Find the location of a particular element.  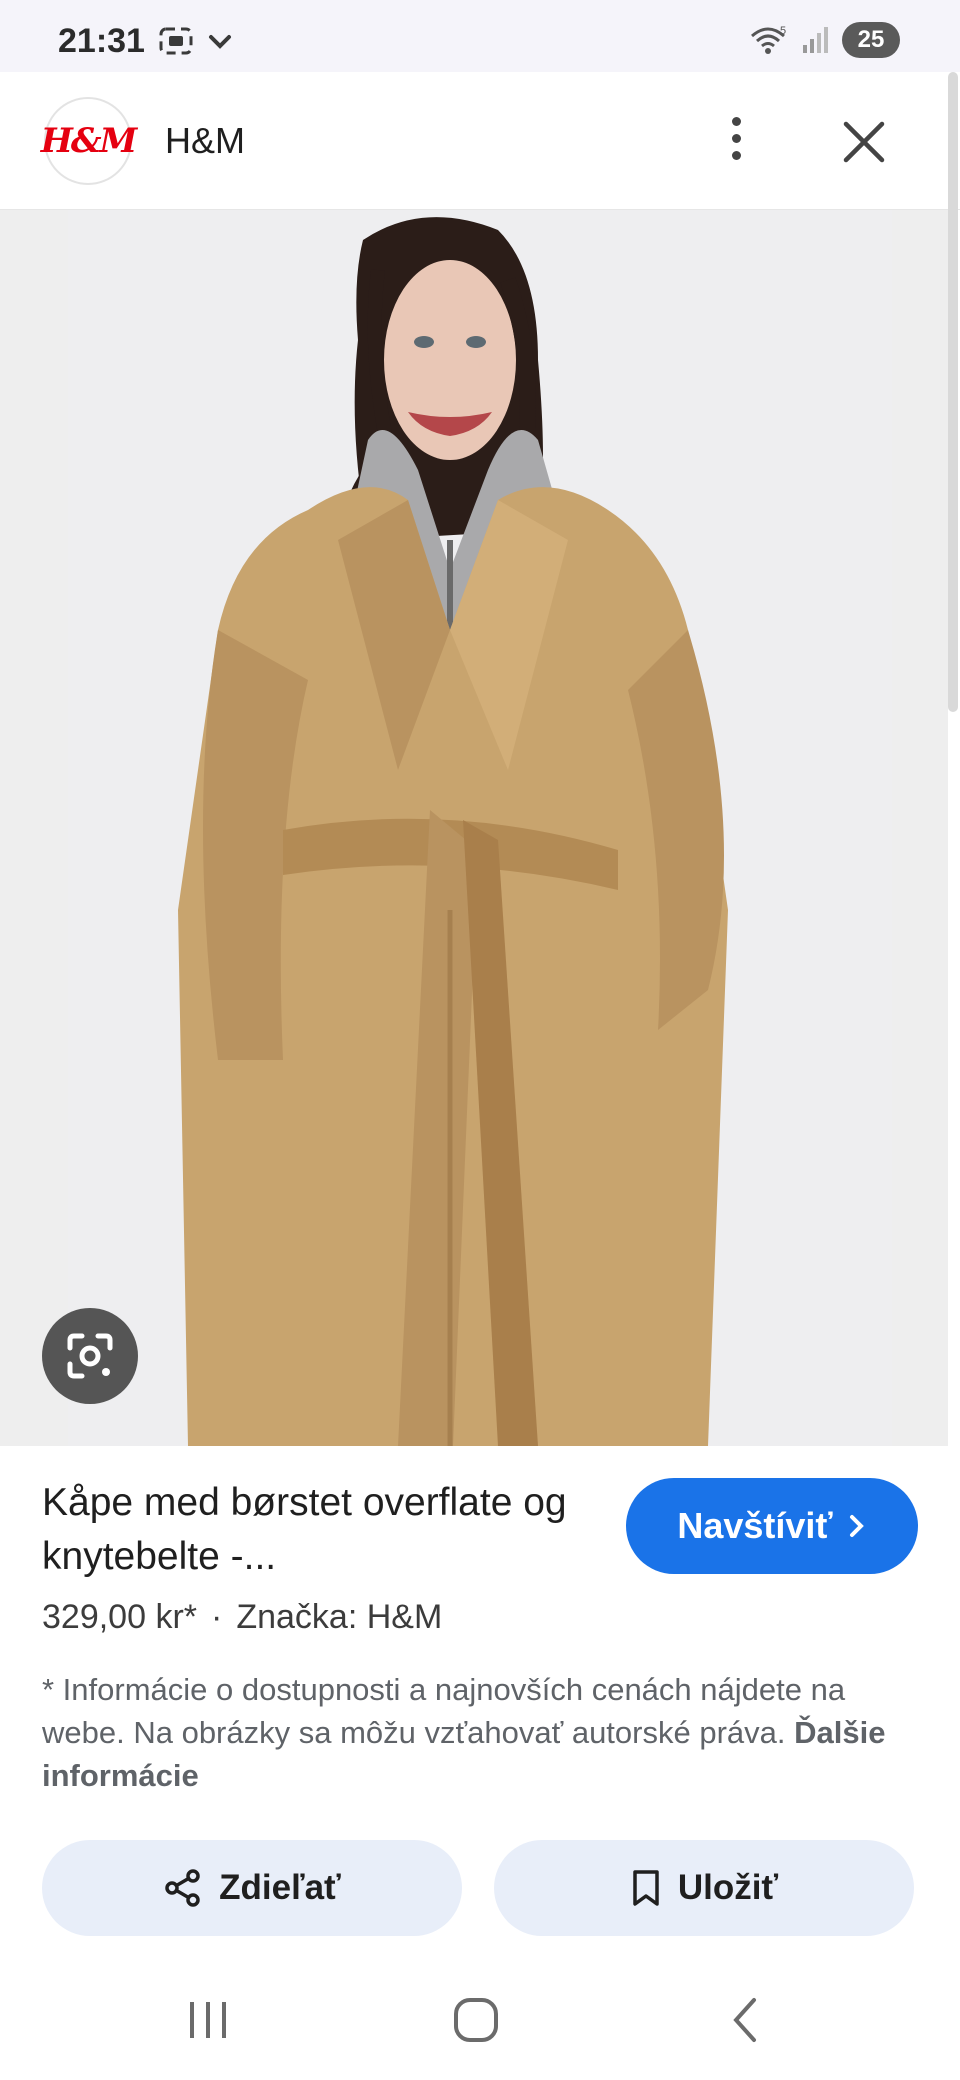

save-button: Uložiť is located at coordinates (704, 1888).